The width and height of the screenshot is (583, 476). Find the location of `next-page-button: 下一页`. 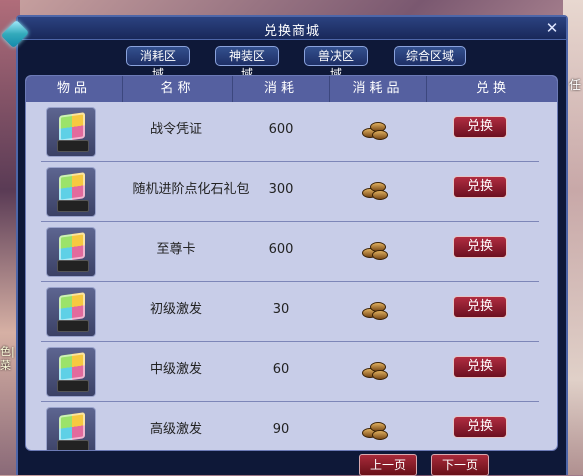

next-page-button: 下一页 is located at coordinates (460, 465).